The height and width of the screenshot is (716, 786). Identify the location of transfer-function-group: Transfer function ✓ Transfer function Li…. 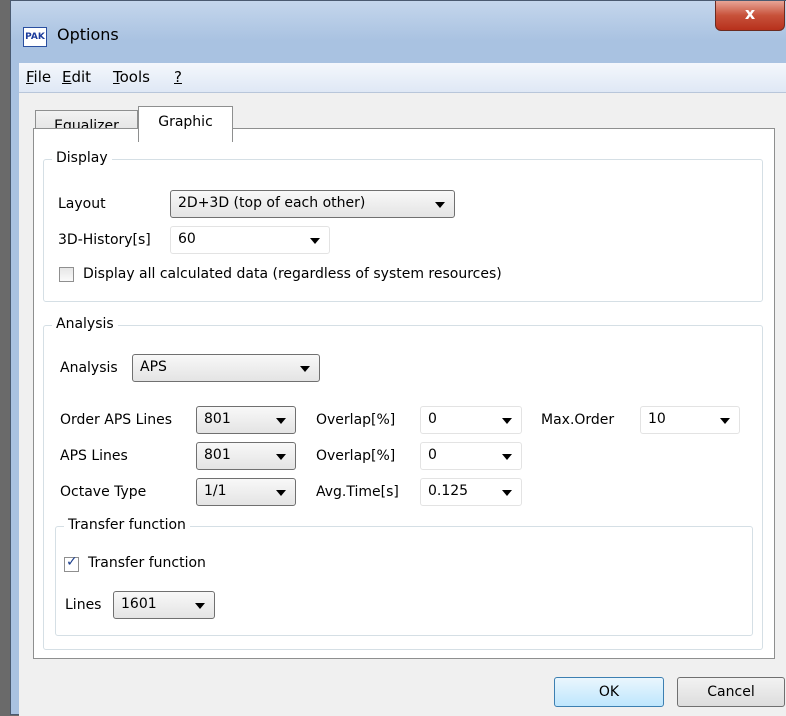
(404, 576).